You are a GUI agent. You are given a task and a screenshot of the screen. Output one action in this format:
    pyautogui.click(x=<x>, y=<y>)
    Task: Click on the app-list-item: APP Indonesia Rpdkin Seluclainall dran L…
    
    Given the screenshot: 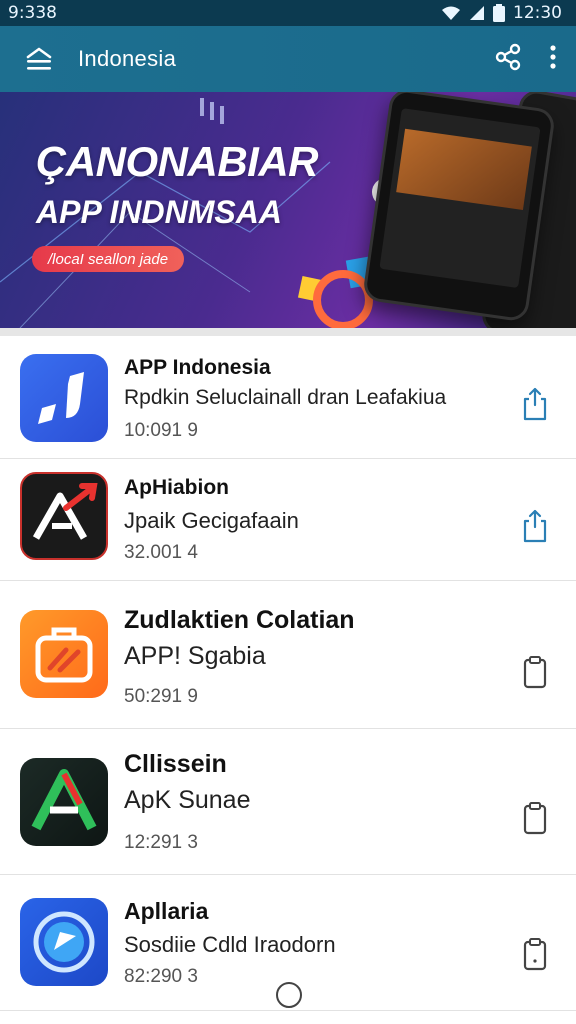 What is the action you would take?
    pyautogui.click(x=288, y=397)
    